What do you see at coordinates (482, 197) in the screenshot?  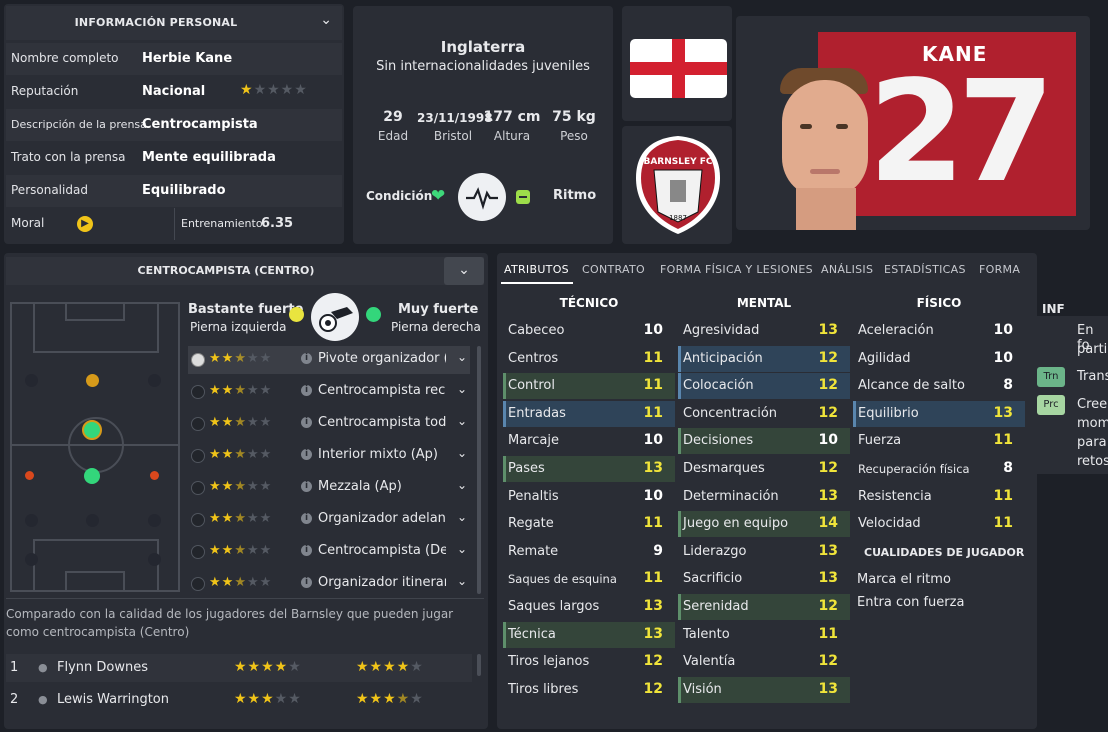 I see `fitness-pulse-icon` at bounding box center [482, 197].